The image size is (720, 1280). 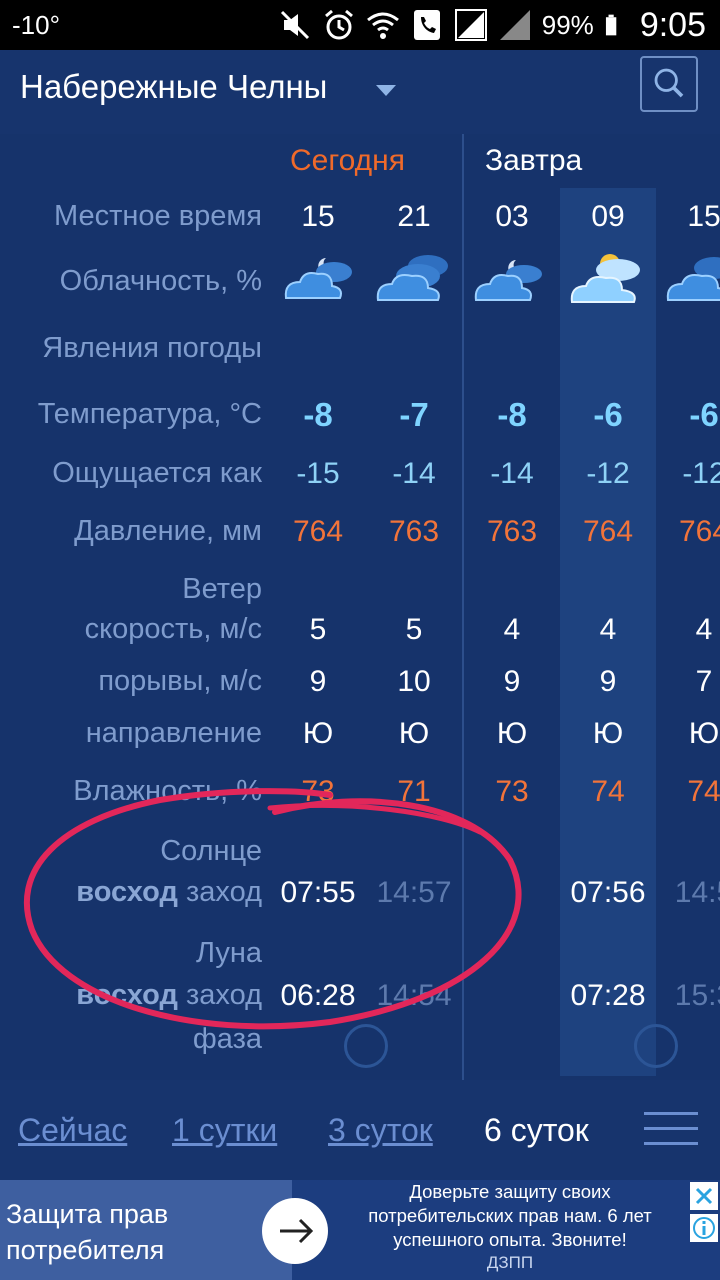 I want to click on moonset-tomorrow: 15:3, so click(x=697, y=995).